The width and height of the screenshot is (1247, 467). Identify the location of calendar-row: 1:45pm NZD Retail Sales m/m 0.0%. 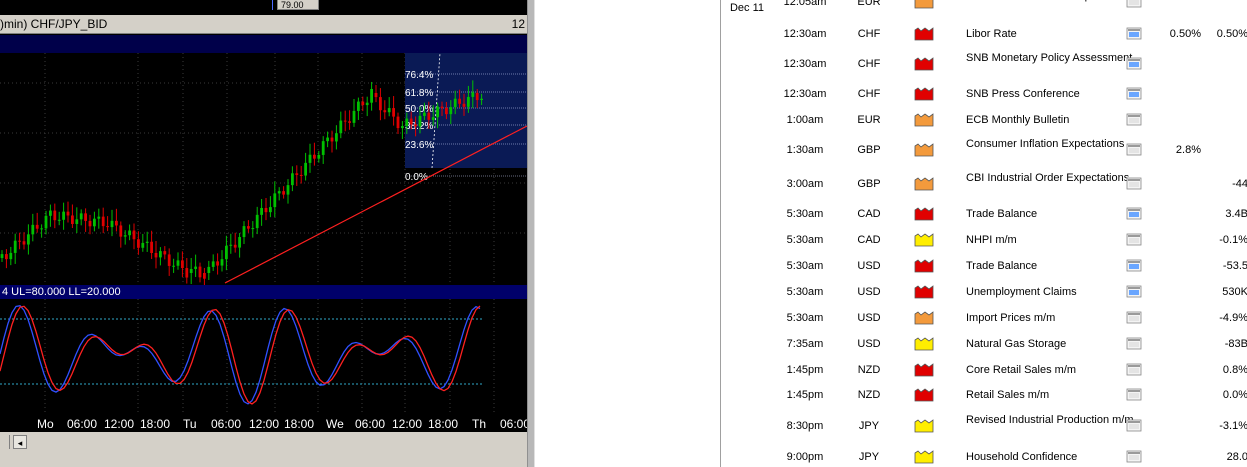
(984, 396).